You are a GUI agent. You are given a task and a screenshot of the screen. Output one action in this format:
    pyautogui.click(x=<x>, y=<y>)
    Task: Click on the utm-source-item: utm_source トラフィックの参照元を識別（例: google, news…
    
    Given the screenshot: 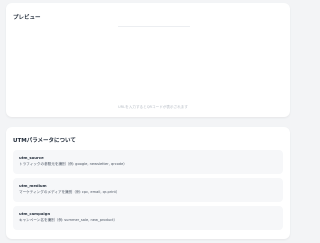 What is the action you would take?
    pyautogui.click(x=148, y=162)
    